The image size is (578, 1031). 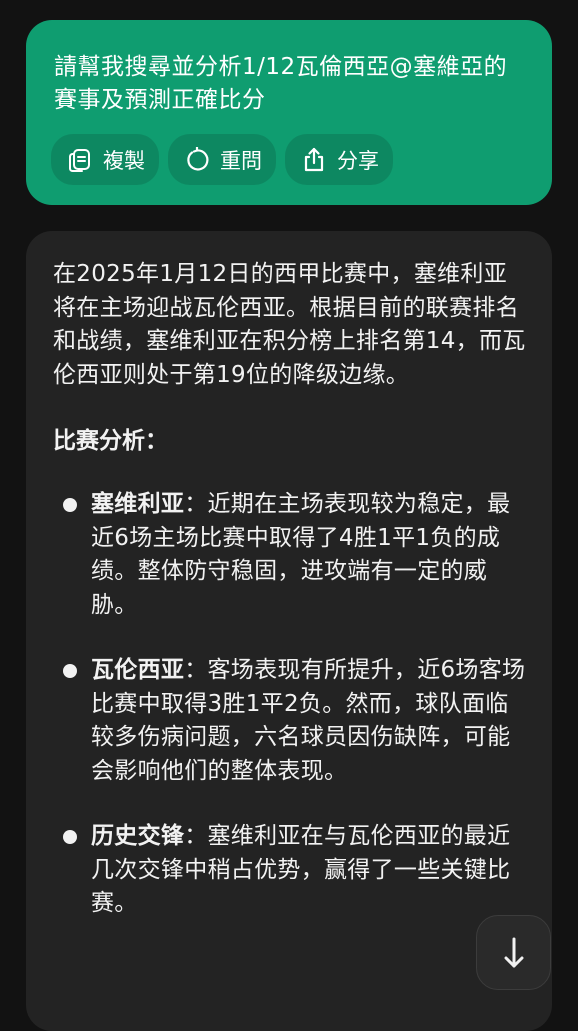 What do you see at coordinates (198, 158) in the screenshot?
I see `refresh-icon` at bounding box center [198, 158].